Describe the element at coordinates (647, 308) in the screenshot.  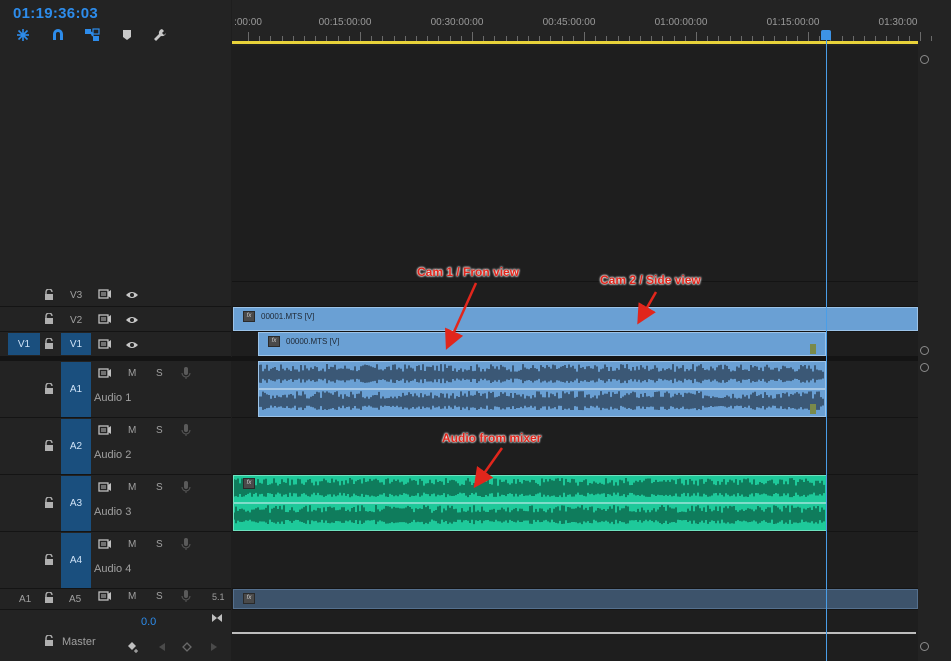
I see `annotation-arrow-cam2` at that location.